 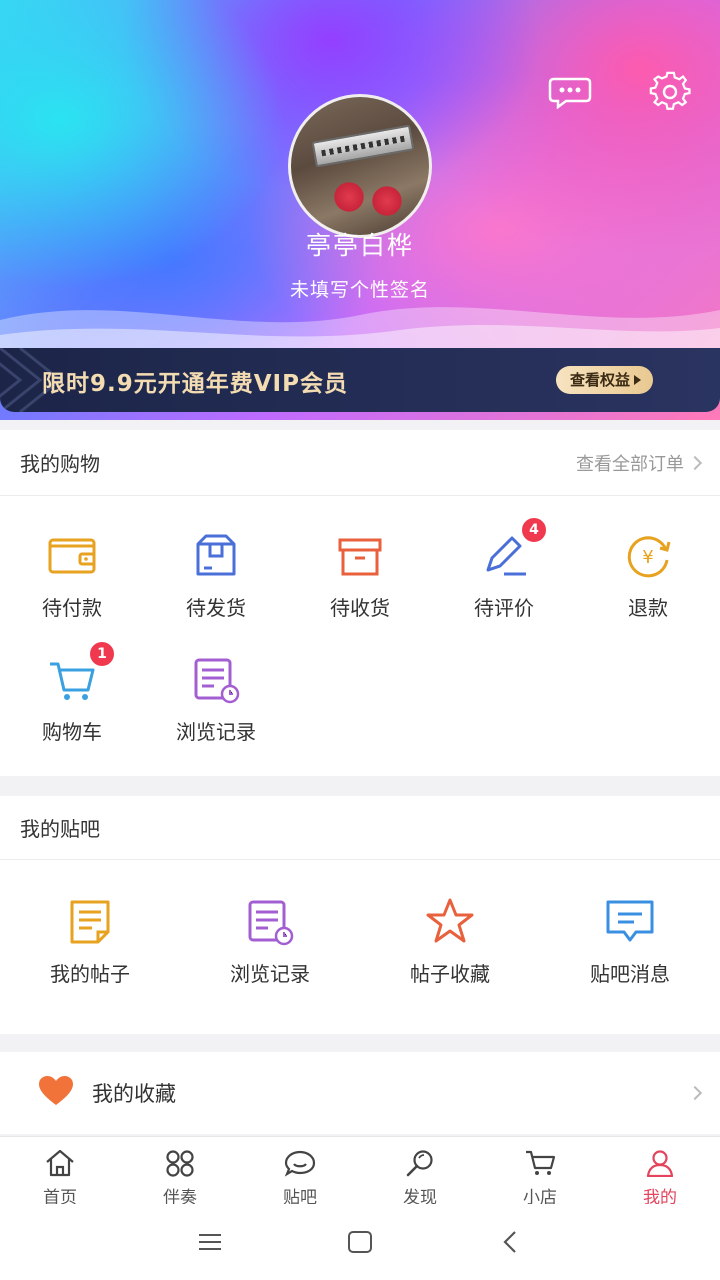 I want to click on tab-tieba: 贴吧, so click(x=300, y=1172).